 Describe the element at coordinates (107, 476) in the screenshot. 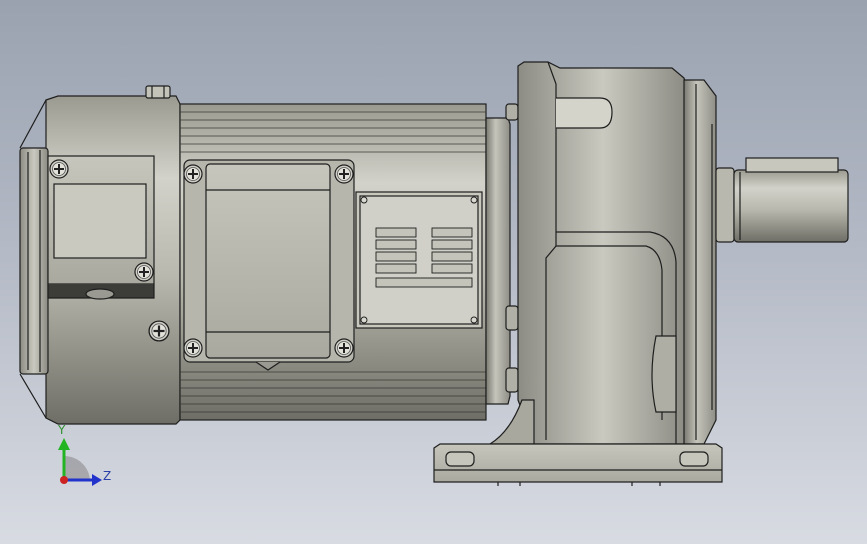

I see `axis-z-label: Z` at that location.